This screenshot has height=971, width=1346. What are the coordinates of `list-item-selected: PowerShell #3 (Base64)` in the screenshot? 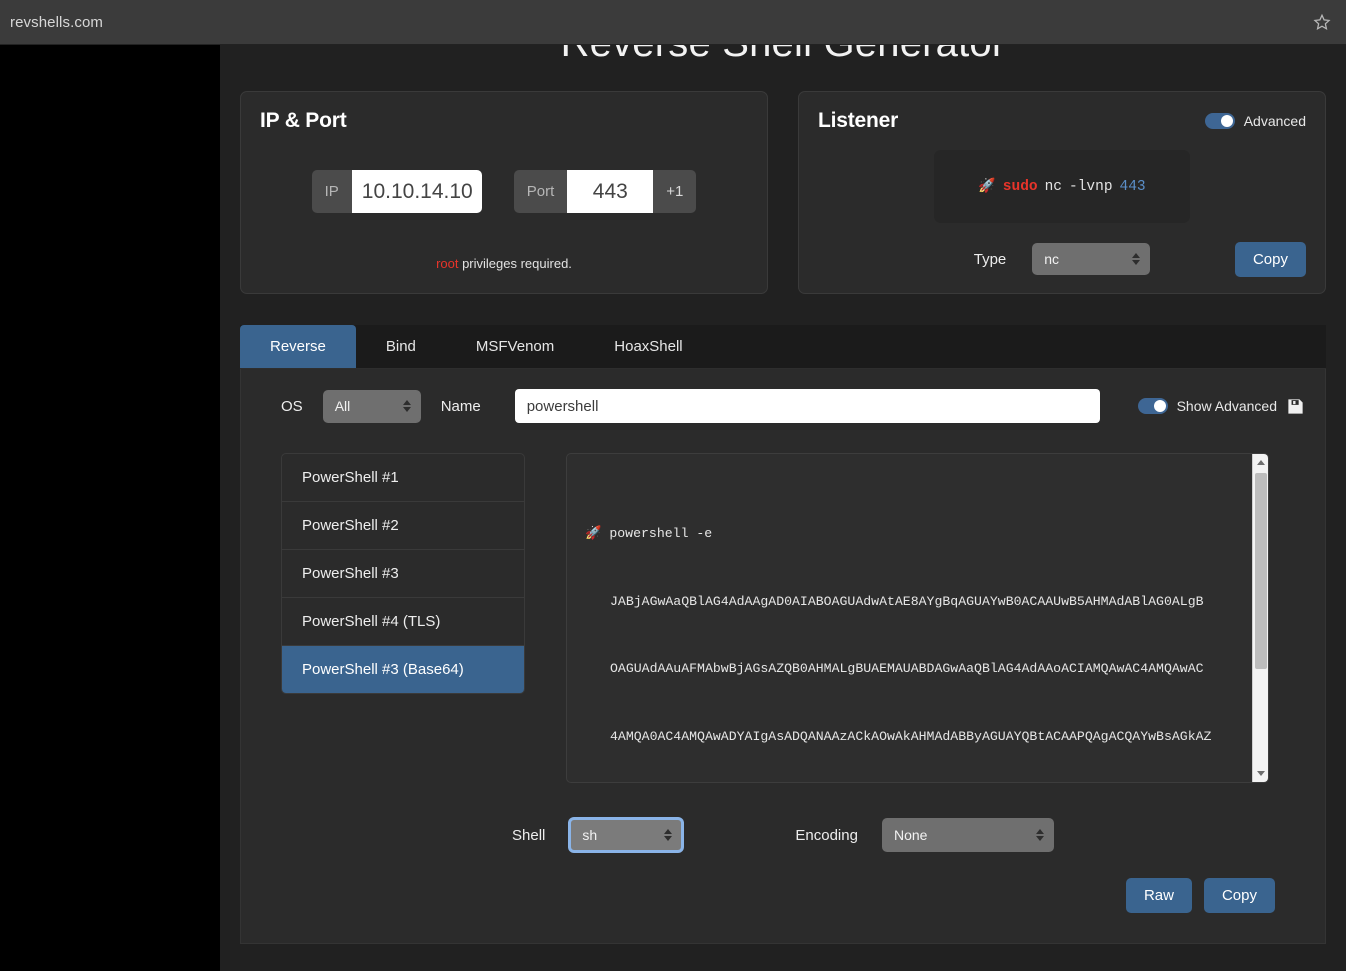 It's located at (403, 669).